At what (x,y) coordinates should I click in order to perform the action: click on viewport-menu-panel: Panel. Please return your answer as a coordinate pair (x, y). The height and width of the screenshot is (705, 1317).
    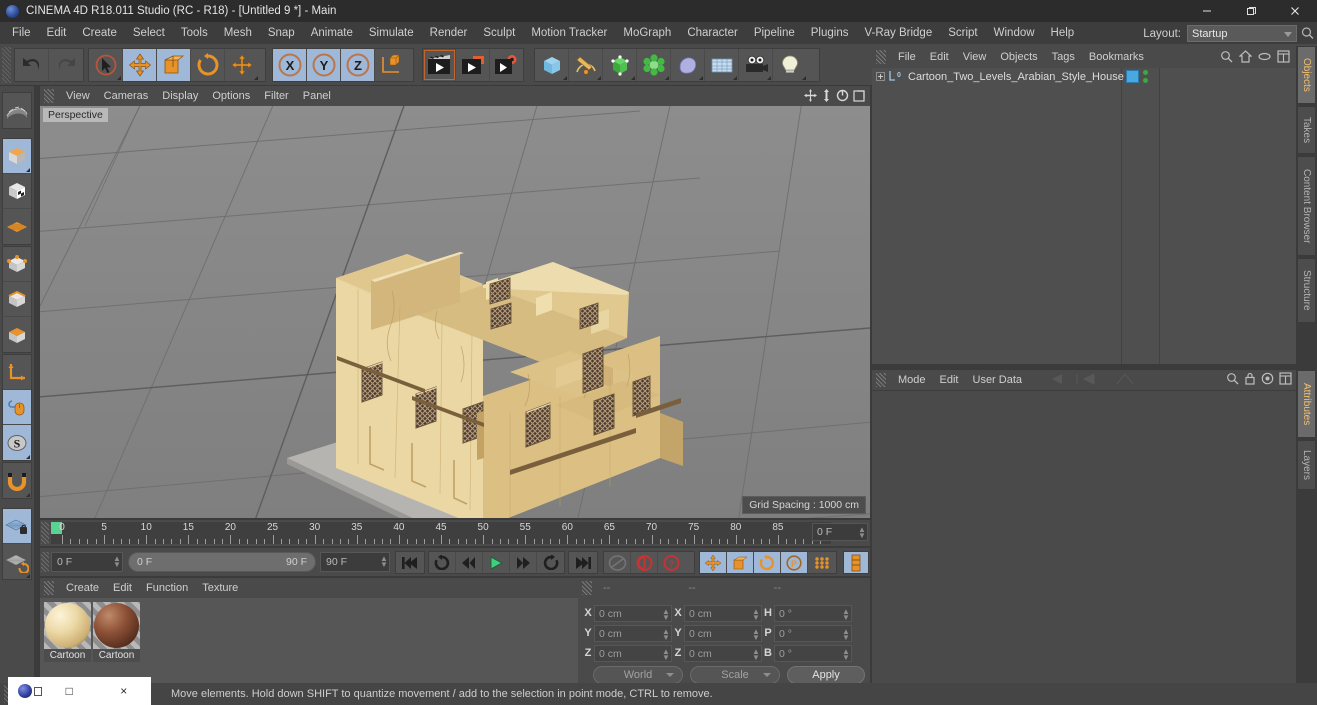
    Looking at the image, I should click on (317, 96).